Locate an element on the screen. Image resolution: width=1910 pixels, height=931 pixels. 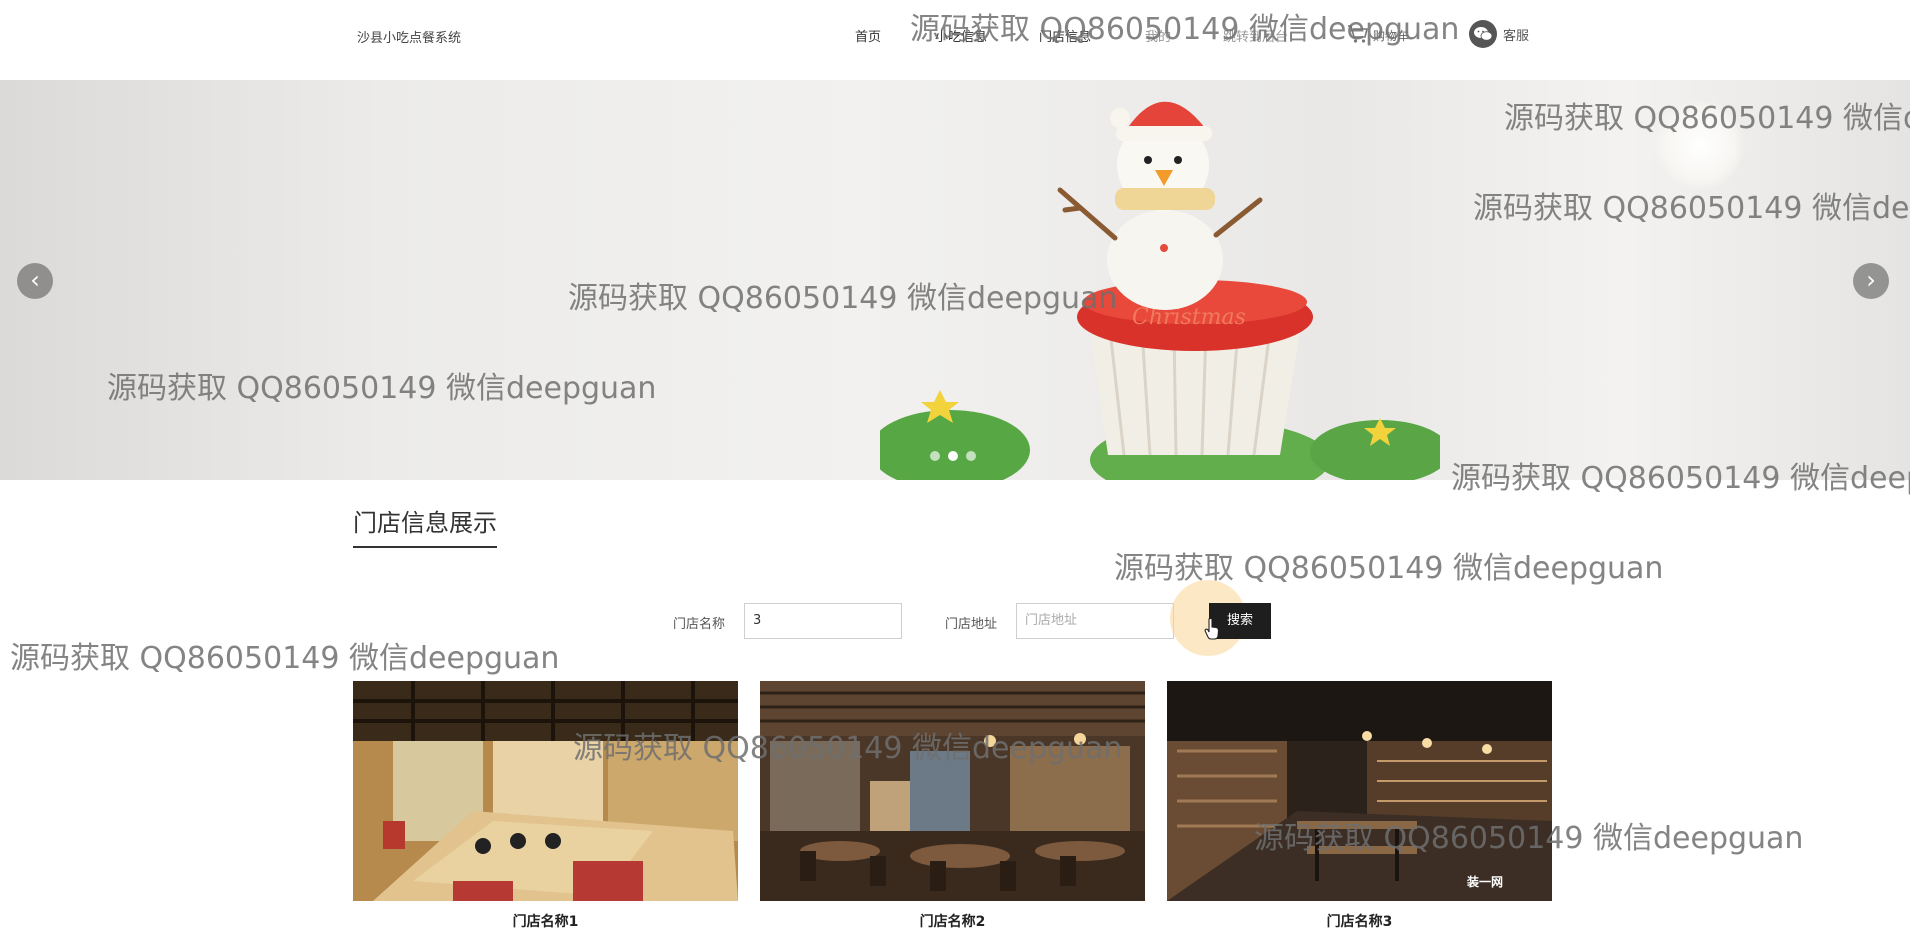
customer-service-link: 客服 is located at coordinates (1499, 34).